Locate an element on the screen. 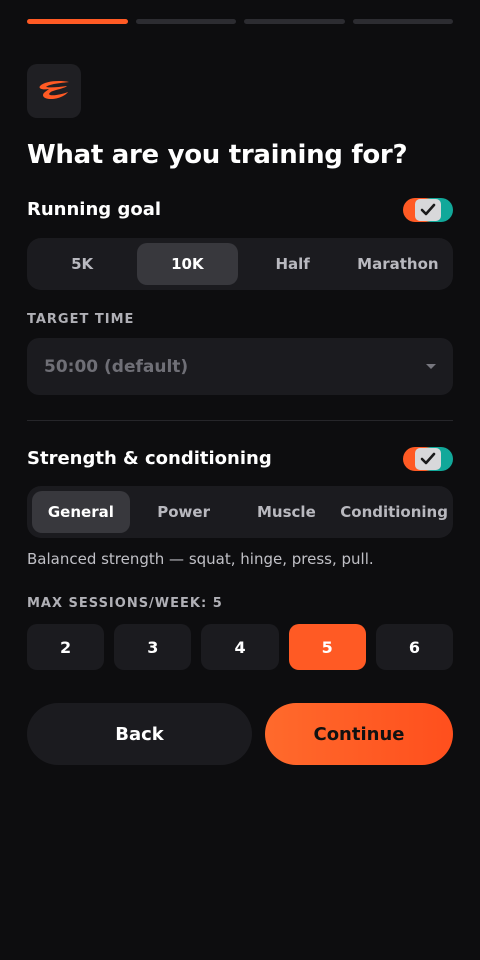  strength-focus-selector: General Power Muscle Conditioning is located at coordinates (240, 512).